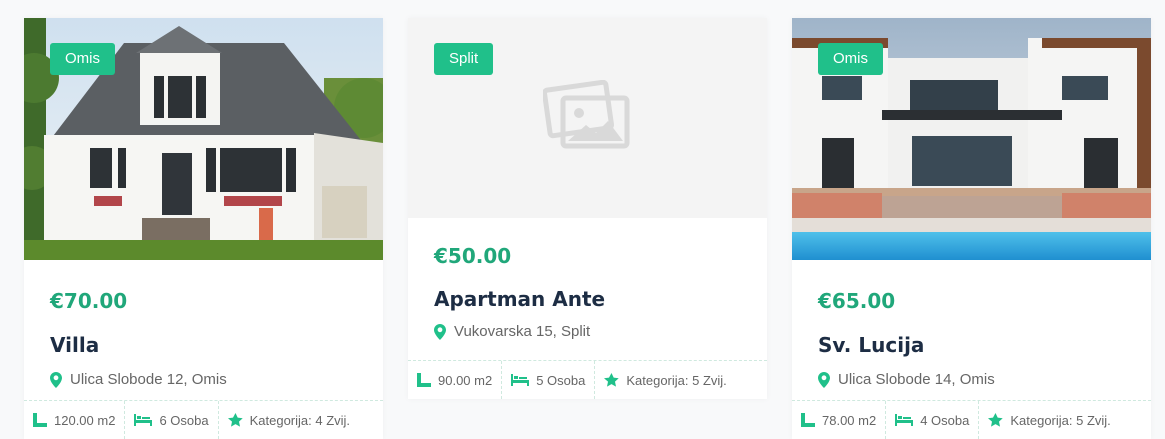 The image size is (1165, 439). I want to click on spec-guests: 6 Osoba, so click(172, 420).